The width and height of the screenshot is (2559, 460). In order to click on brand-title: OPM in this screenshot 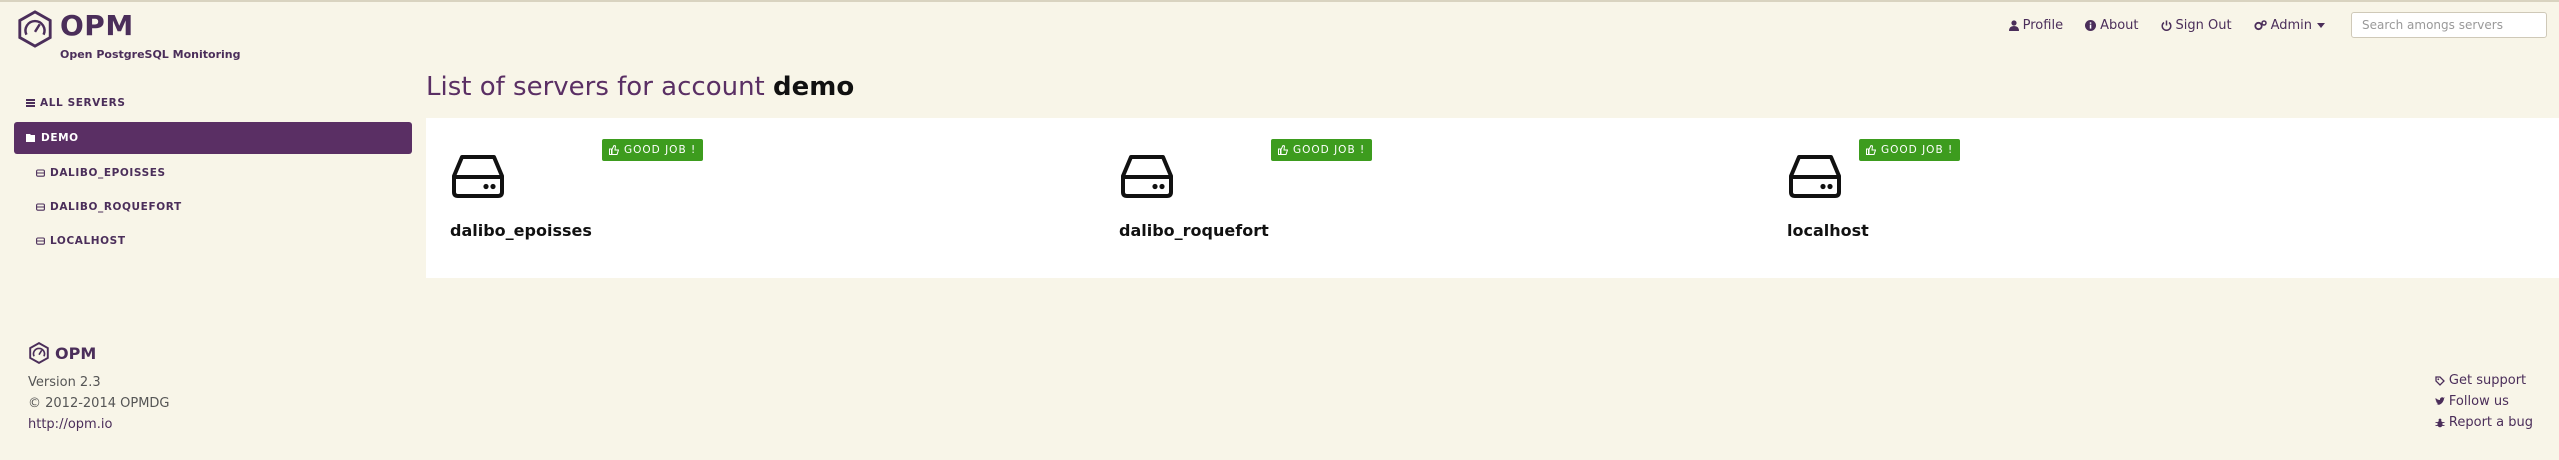, I will do `click(97, 25)`.